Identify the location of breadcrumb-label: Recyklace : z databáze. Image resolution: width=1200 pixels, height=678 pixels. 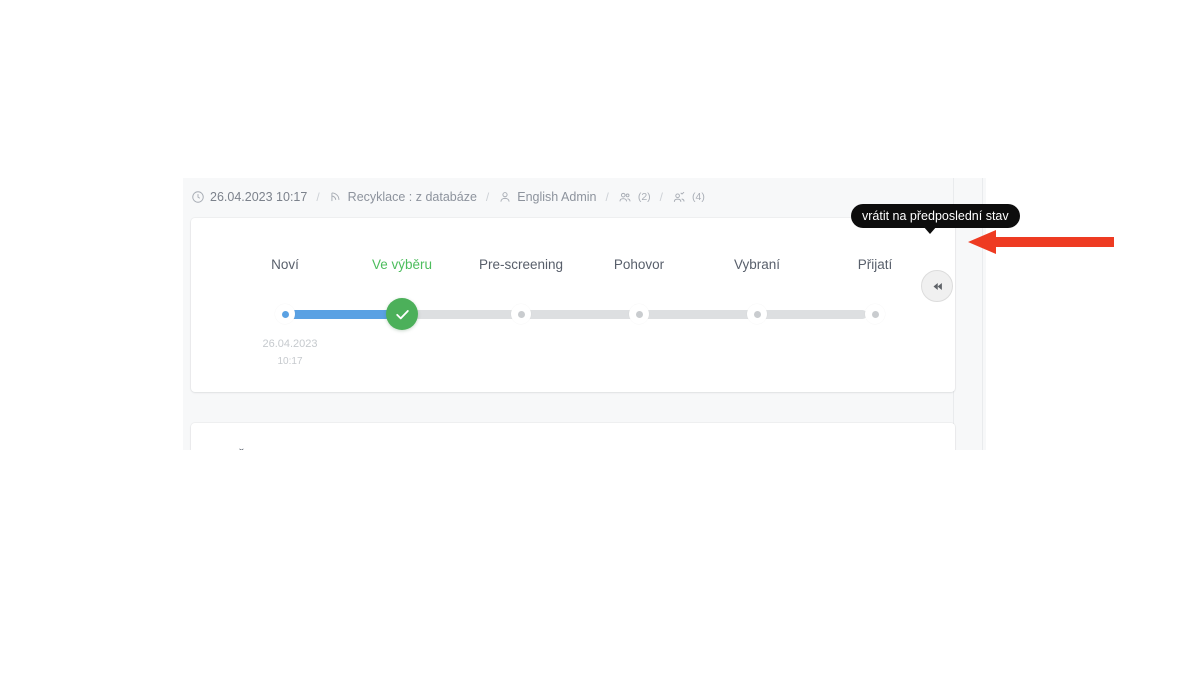
(412, 197).